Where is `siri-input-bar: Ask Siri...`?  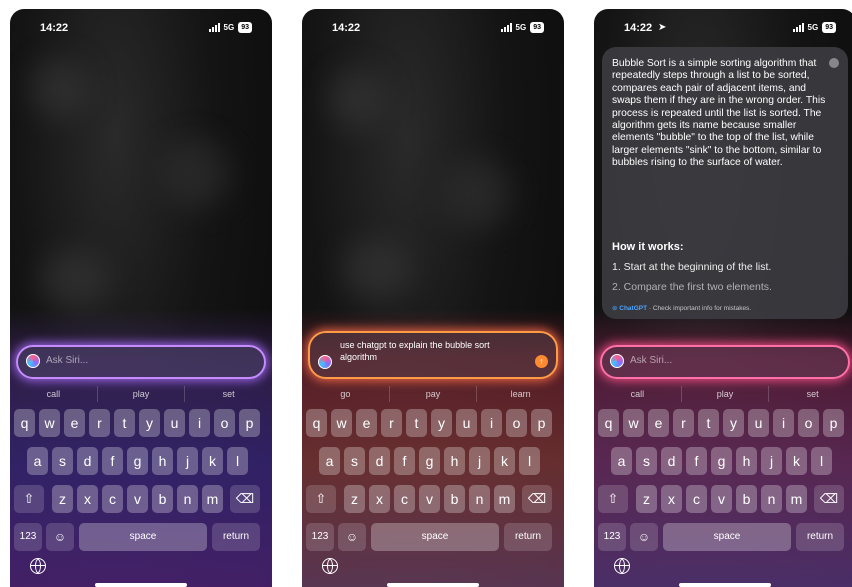
siri-input-bar: Ask Siri... is located at coordinates (725, 362).